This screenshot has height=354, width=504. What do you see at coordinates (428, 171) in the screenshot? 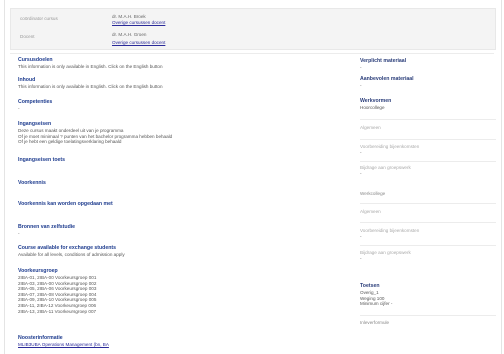
I see `hc-bijdrage: Bijdrage aan groepswerk -` at bounding box center [428, 171].